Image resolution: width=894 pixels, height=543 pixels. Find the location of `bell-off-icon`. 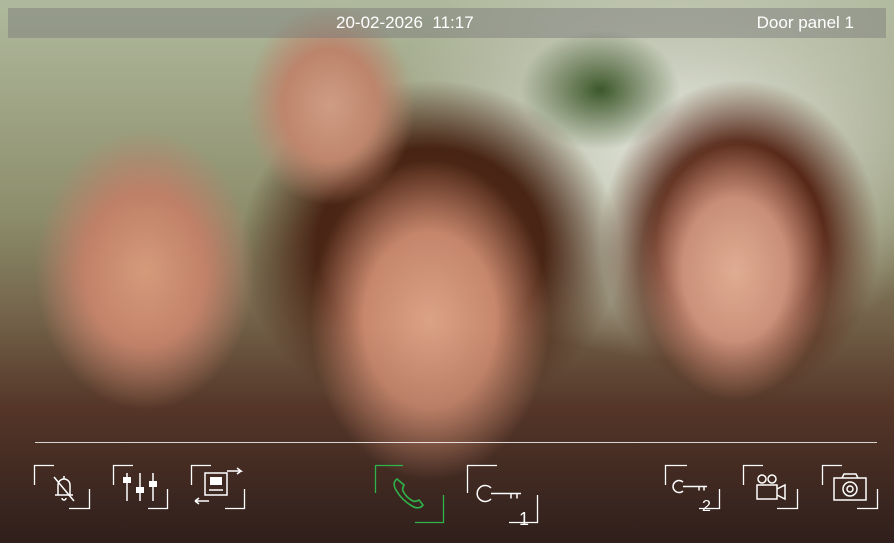

bell-off-icon is located at coordinates (62, 487).